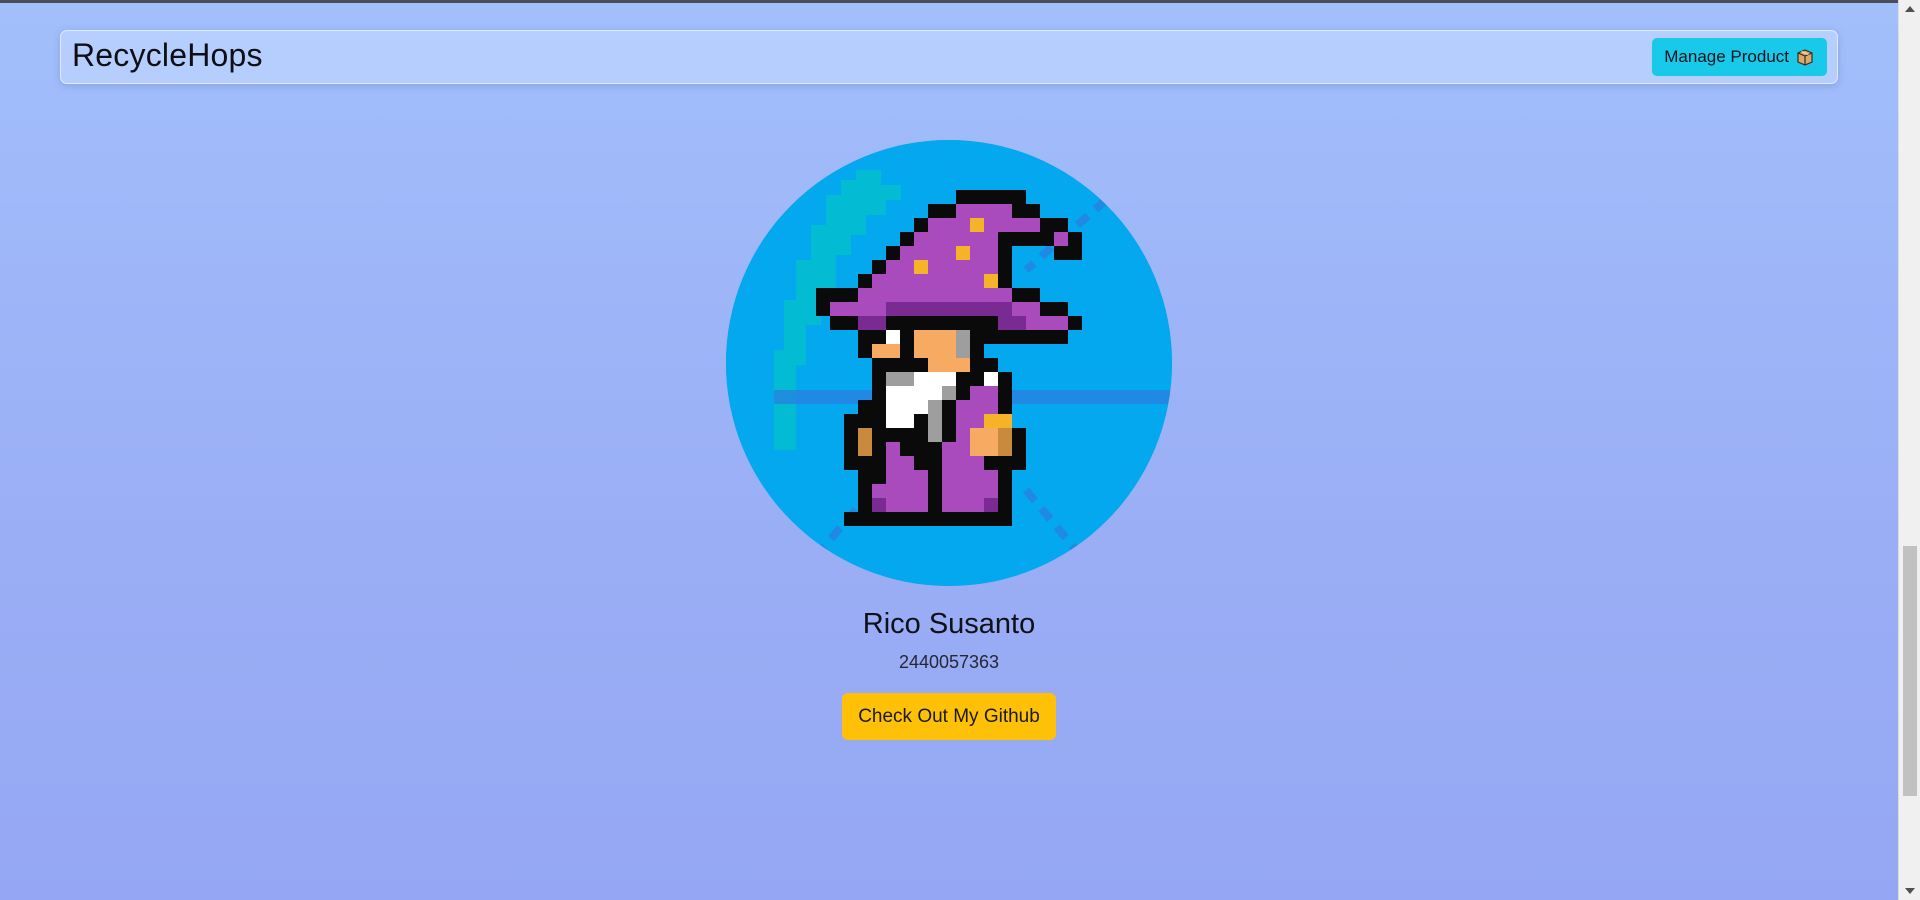 This screenshot has width=1920, height=900. What do you see at coordinates (1726, 56) in the screenshot?
I see `manage-product-label: Manage Product` at bounding box center [1726, 56].